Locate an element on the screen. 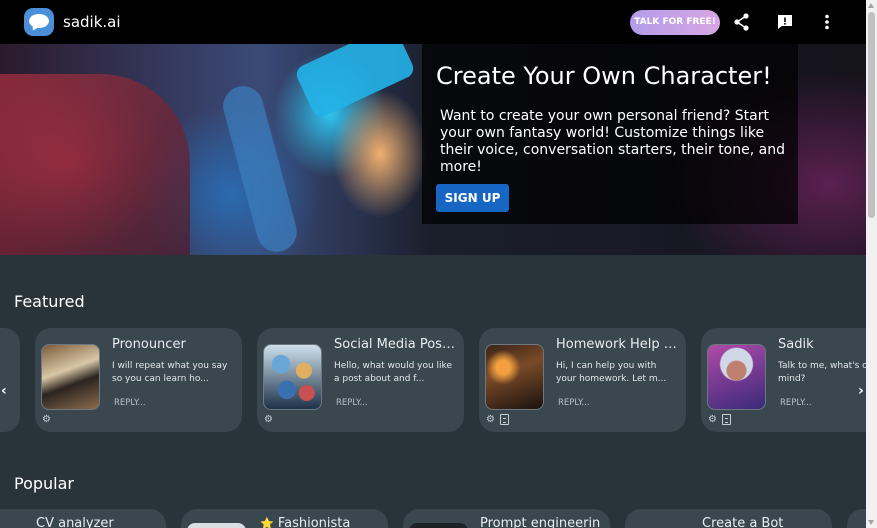  hero-image-figure is located at coordinates (95, 164).